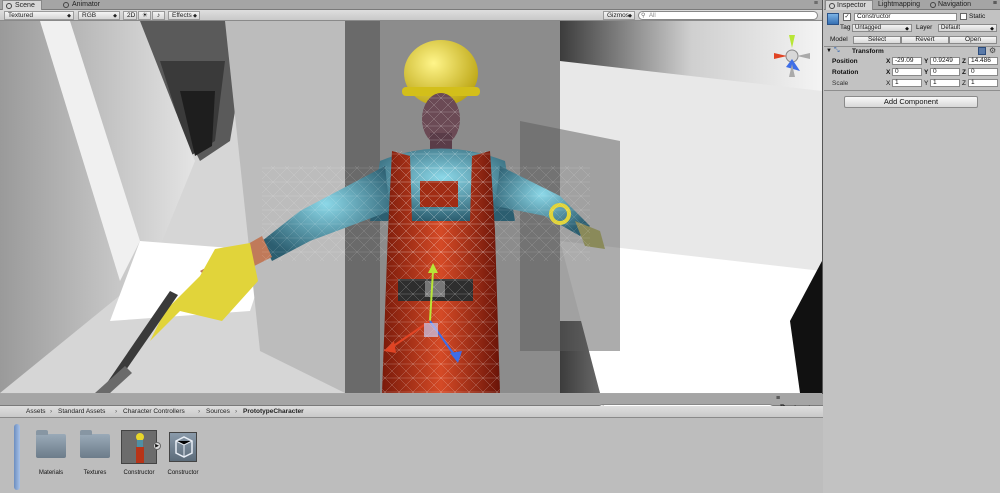  I want to click on tab-scene: Scene, so click(22, 5).